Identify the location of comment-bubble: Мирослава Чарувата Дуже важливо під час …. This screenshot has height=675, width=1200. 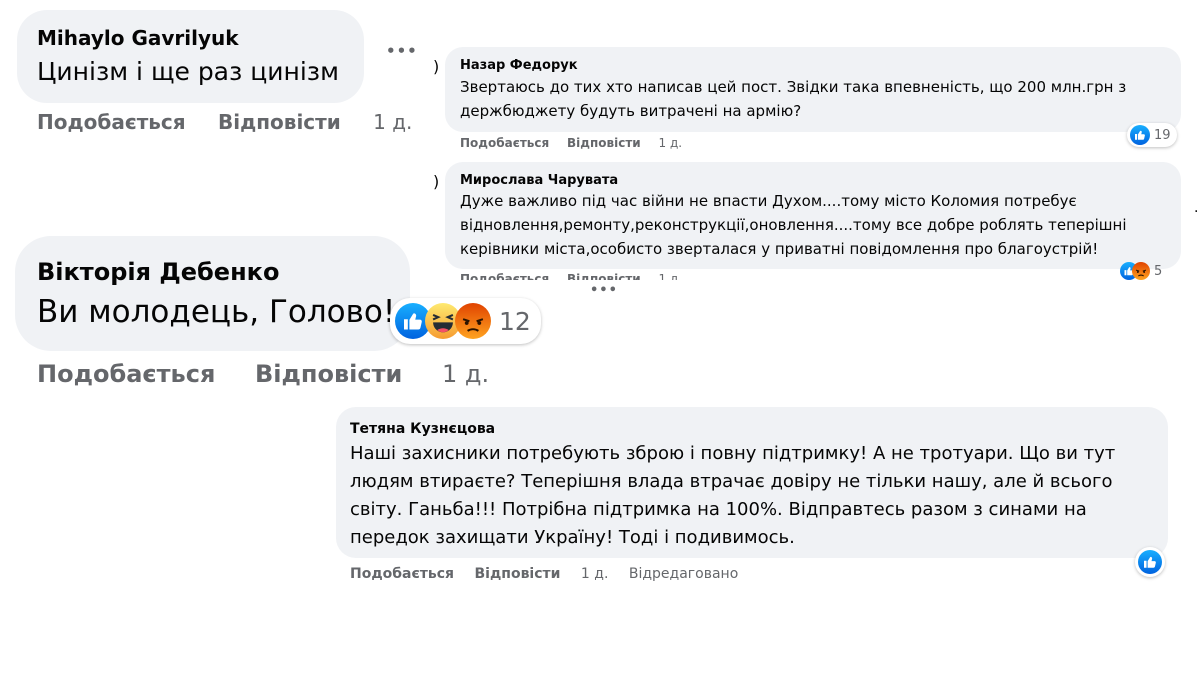
(813, 215).